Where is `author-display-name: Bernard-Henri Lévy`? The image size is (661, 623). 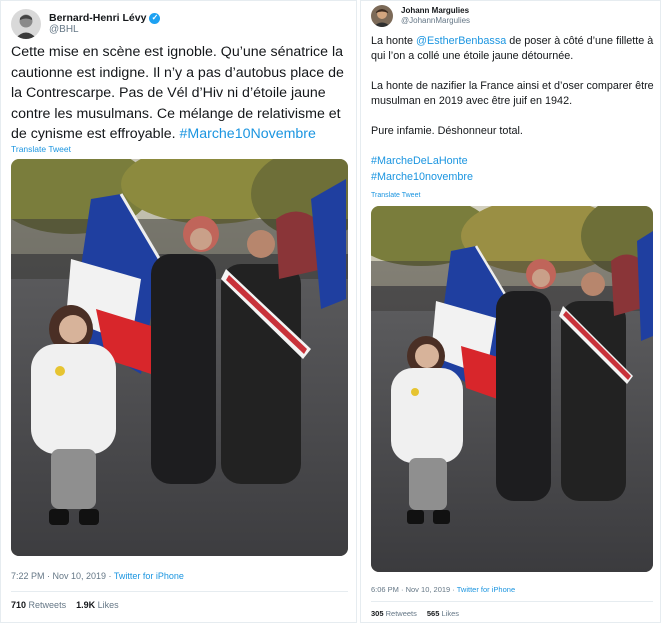
author-display-name: Bernard-Henri Lévy is located at coordinates (97, 18).